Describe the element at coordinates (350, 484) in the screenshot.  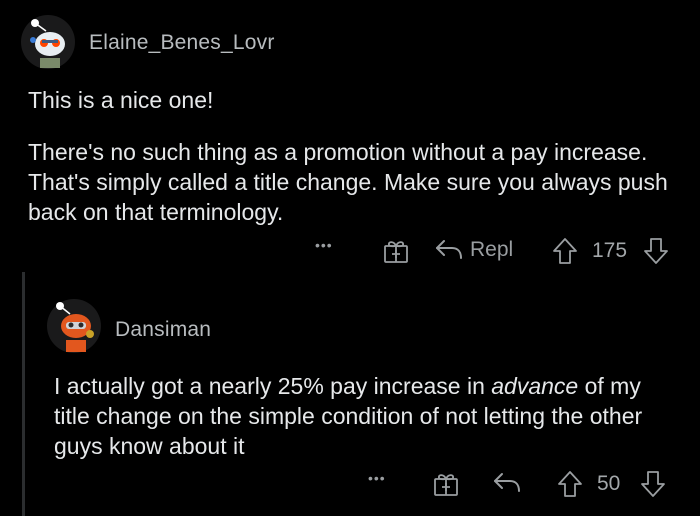
I see `comment-actions: ••• 50` at that location.